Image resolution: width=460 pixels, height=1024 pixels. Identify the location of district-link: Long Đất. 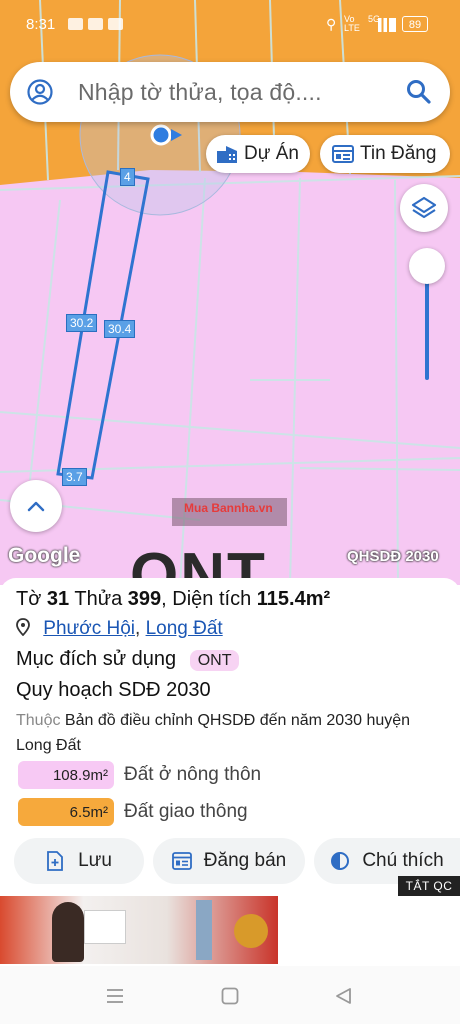
(184, 628).